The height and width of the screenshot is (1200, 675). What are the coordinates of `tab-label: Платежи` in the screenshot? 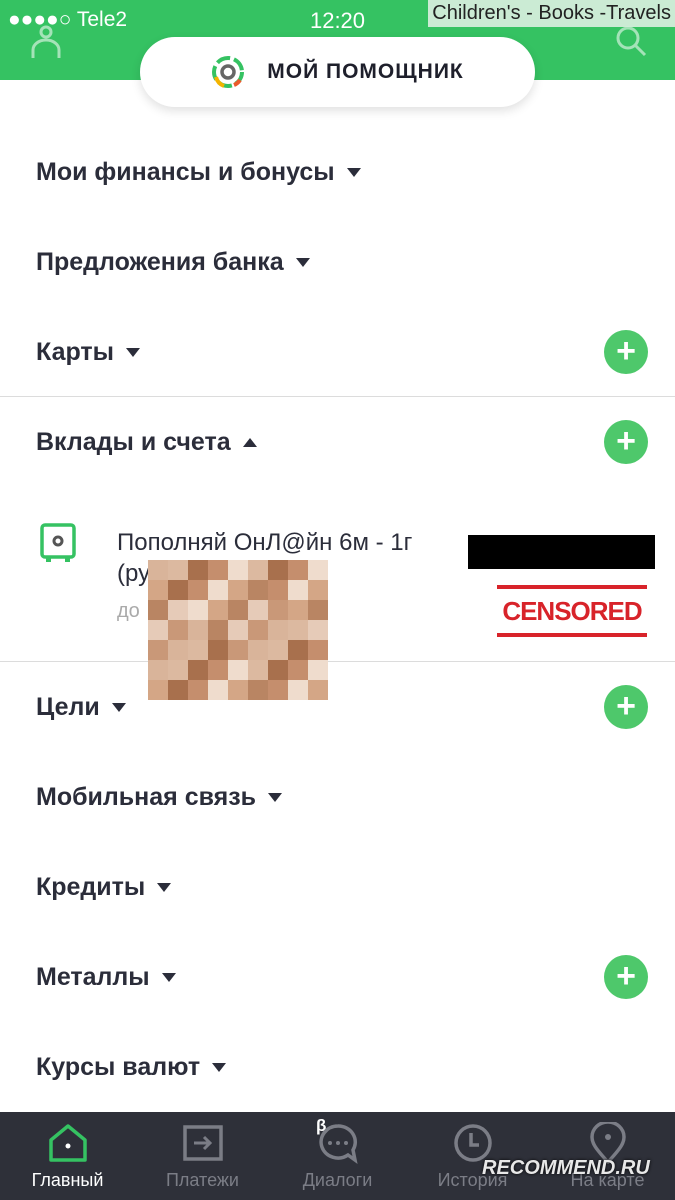 It's located at (202, 1180).